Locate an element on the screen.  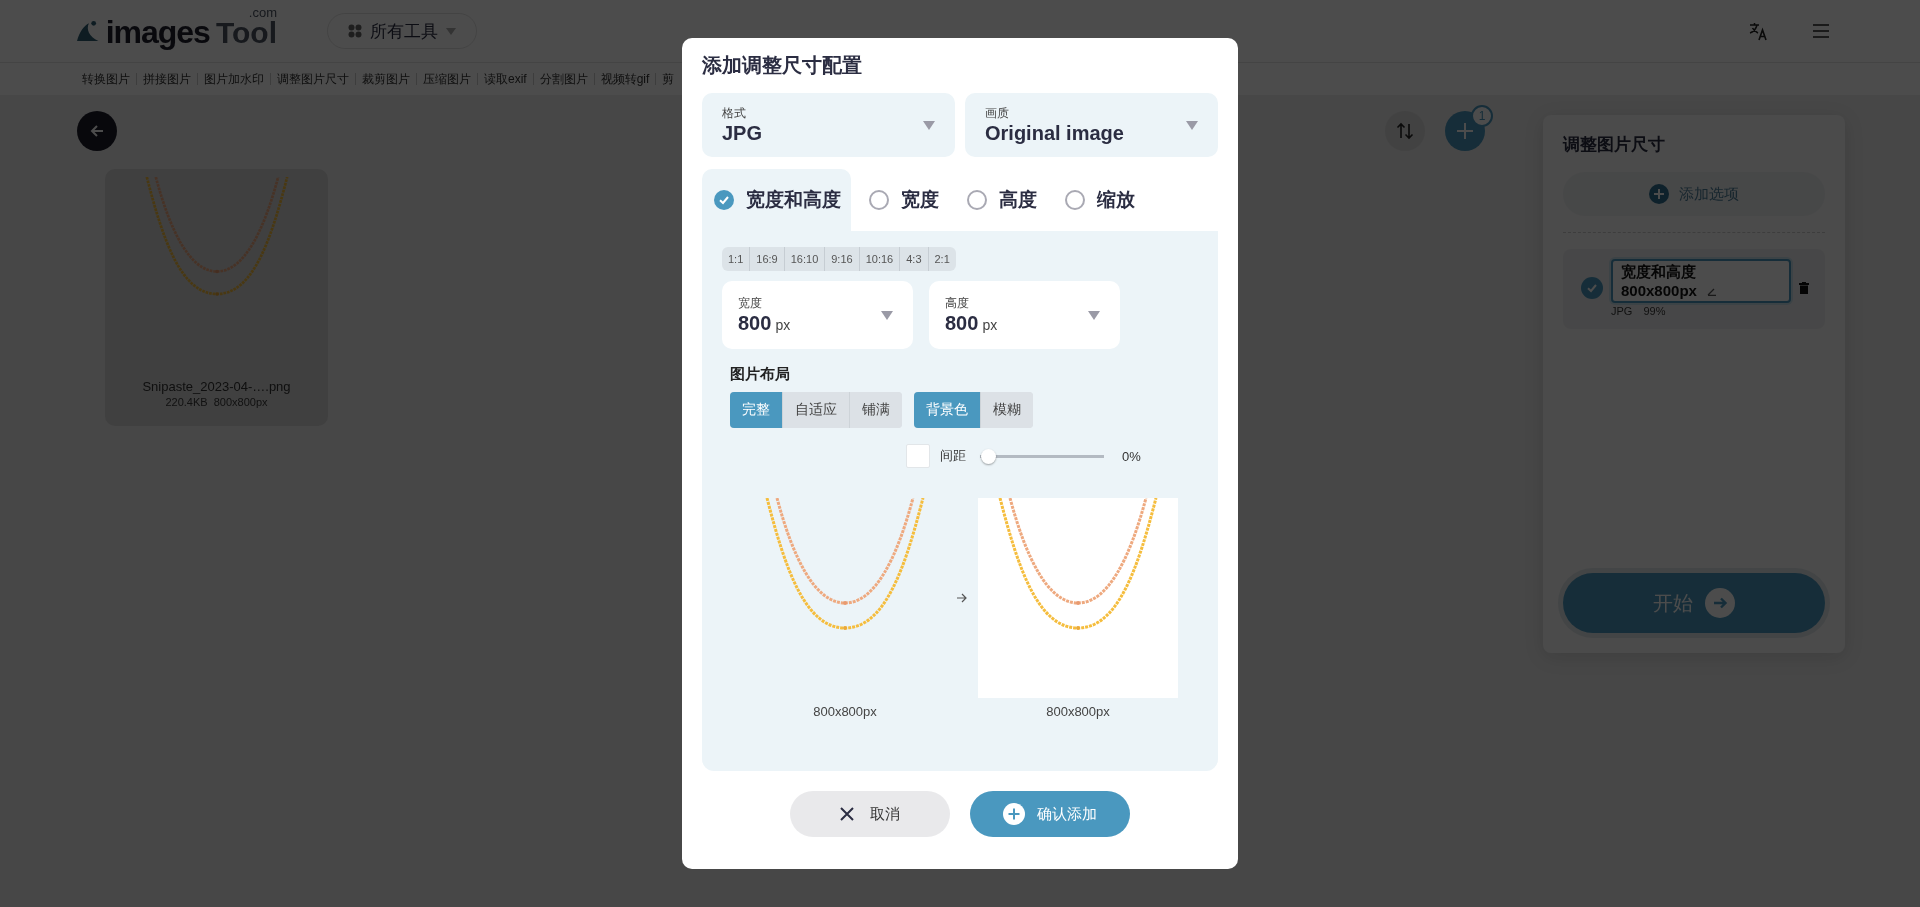
section-title: 图片布局 is located at coordinates (760, 374).